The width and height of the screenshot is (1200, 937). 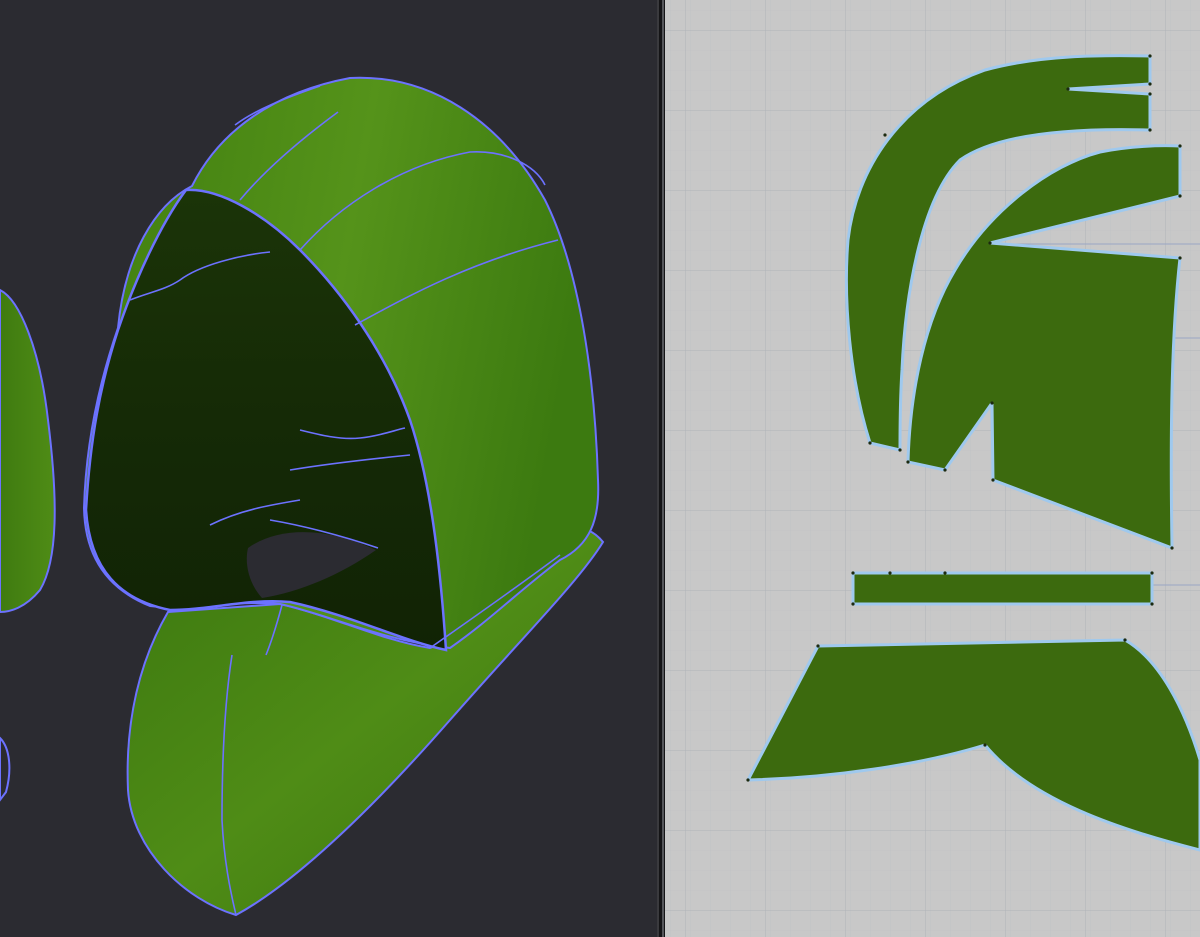 I want to click on splitter-edge-right, so click(x=663, y=468).